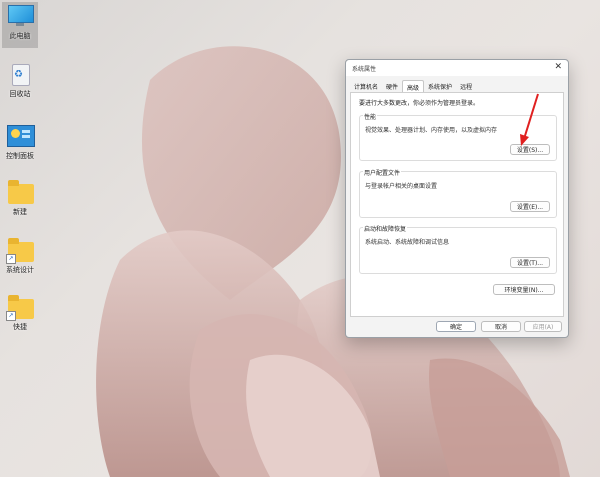 This screenshot has width=600, height=477. I want to click on desktop-icon-label: 回收站, so click(20, 94).